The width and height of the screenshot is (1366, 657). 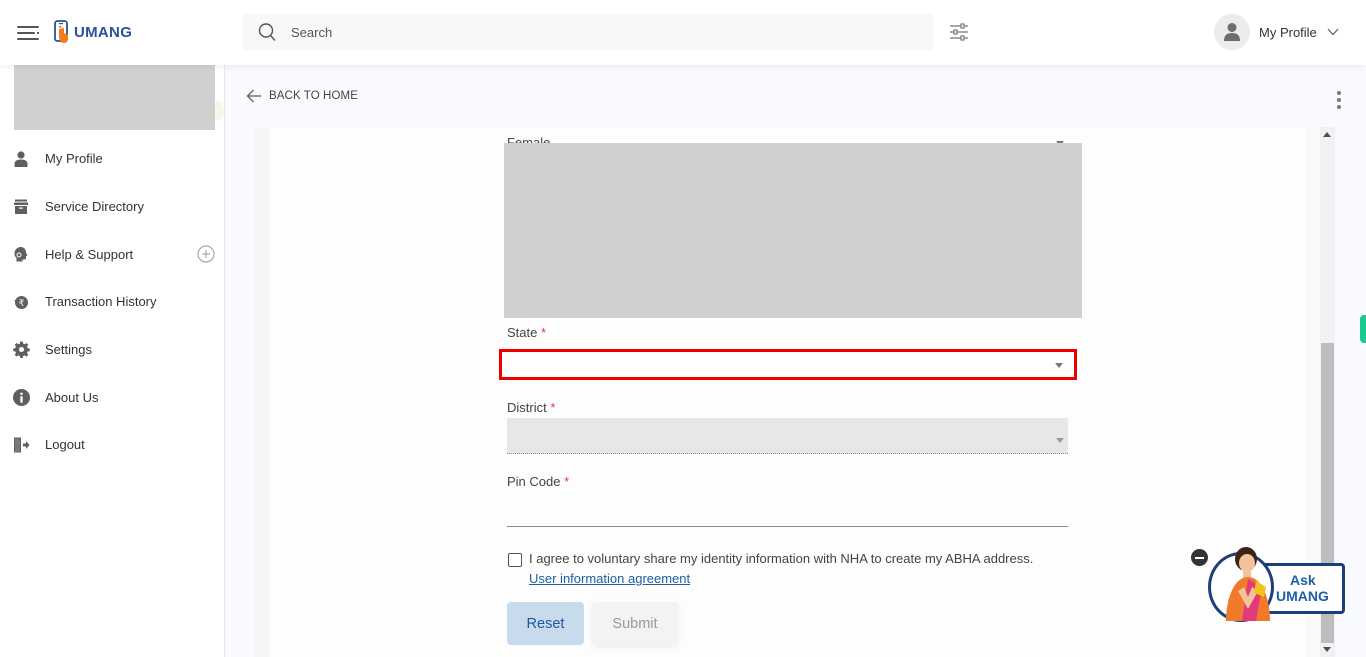 What do you see at coordinates (545, 623) in the screenshot?
I see `reset-button: Reset` at bounding box center [545, 623].